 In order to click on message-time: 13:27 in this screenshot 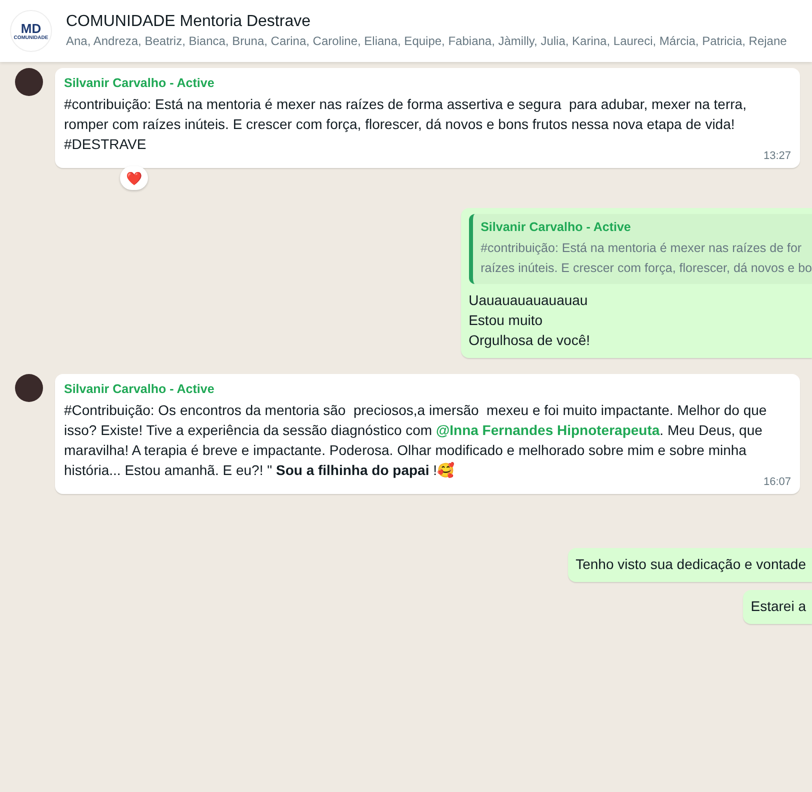, I will do `click(776, 156)`.